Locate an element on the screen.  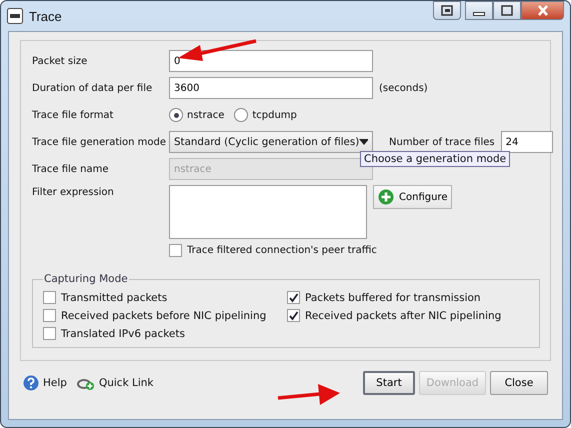
quick-link: Quick Link is located at coordinates (115, 383).